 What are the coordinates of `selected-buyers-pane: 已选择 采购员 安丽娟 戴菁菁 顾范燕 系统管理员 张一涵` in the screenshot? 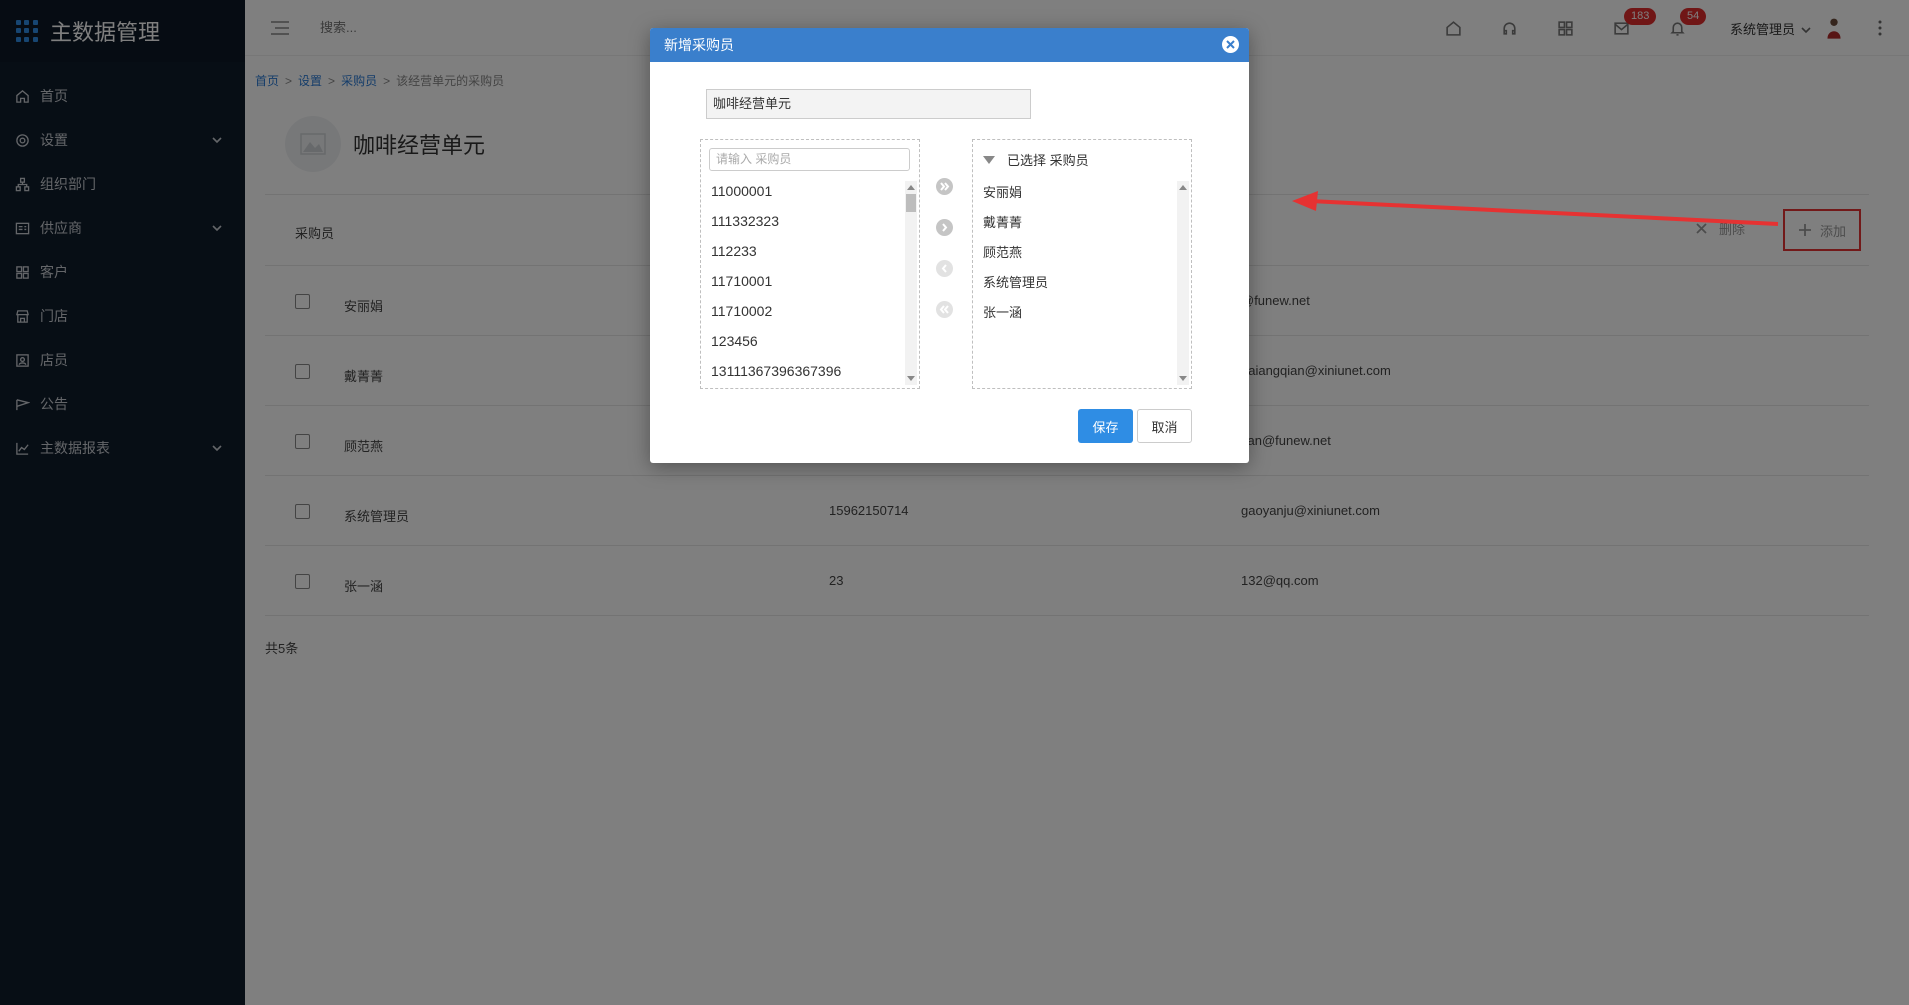 It's located at (1082, 264).